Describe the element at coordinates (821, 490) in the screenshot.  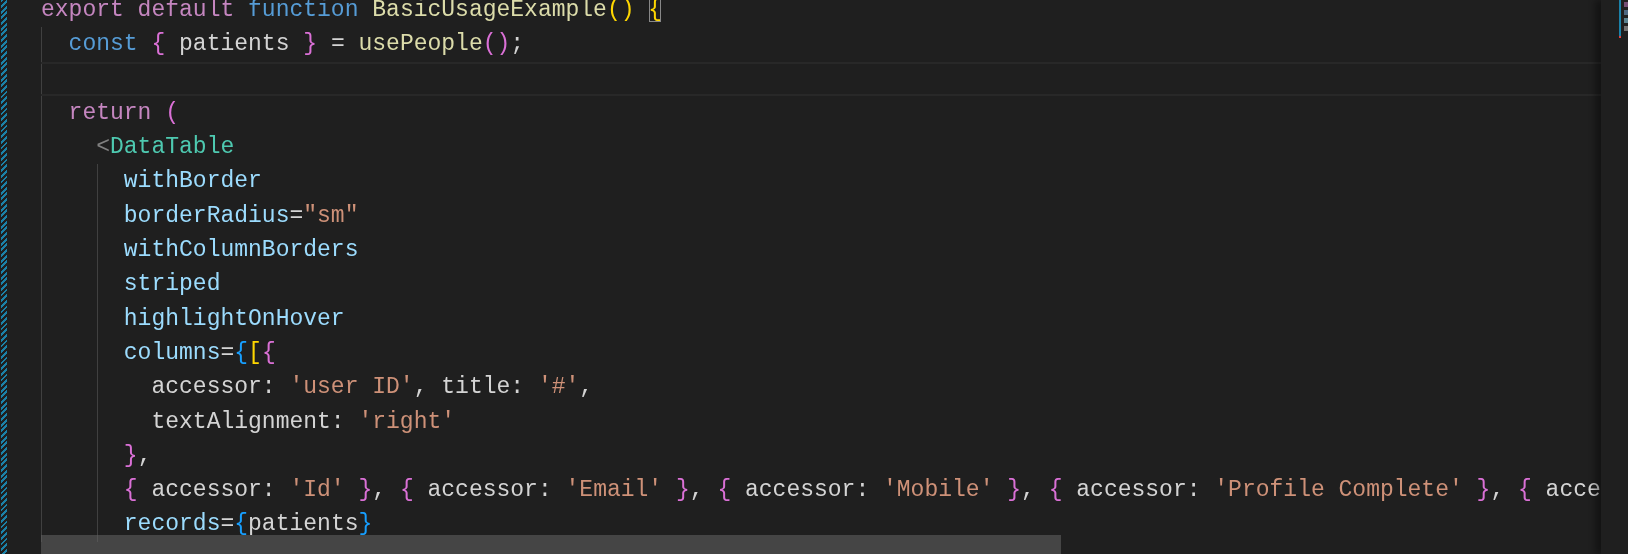
I see `code-line: { accessor: 'Id' }, { accessor: 'Email' }, { accessor: 'Mobile' }, { accessor: 'Profile Complete' }, { acce` at that location.